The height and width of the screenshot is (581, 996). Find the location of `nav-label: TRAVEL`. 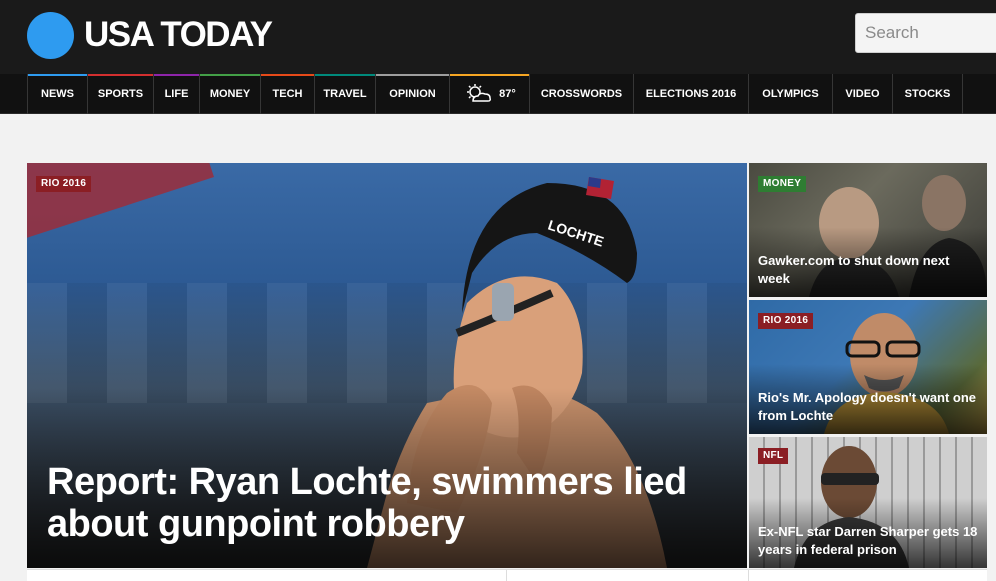

nav-label: TRAVEL is located at coordinates (345, 94).